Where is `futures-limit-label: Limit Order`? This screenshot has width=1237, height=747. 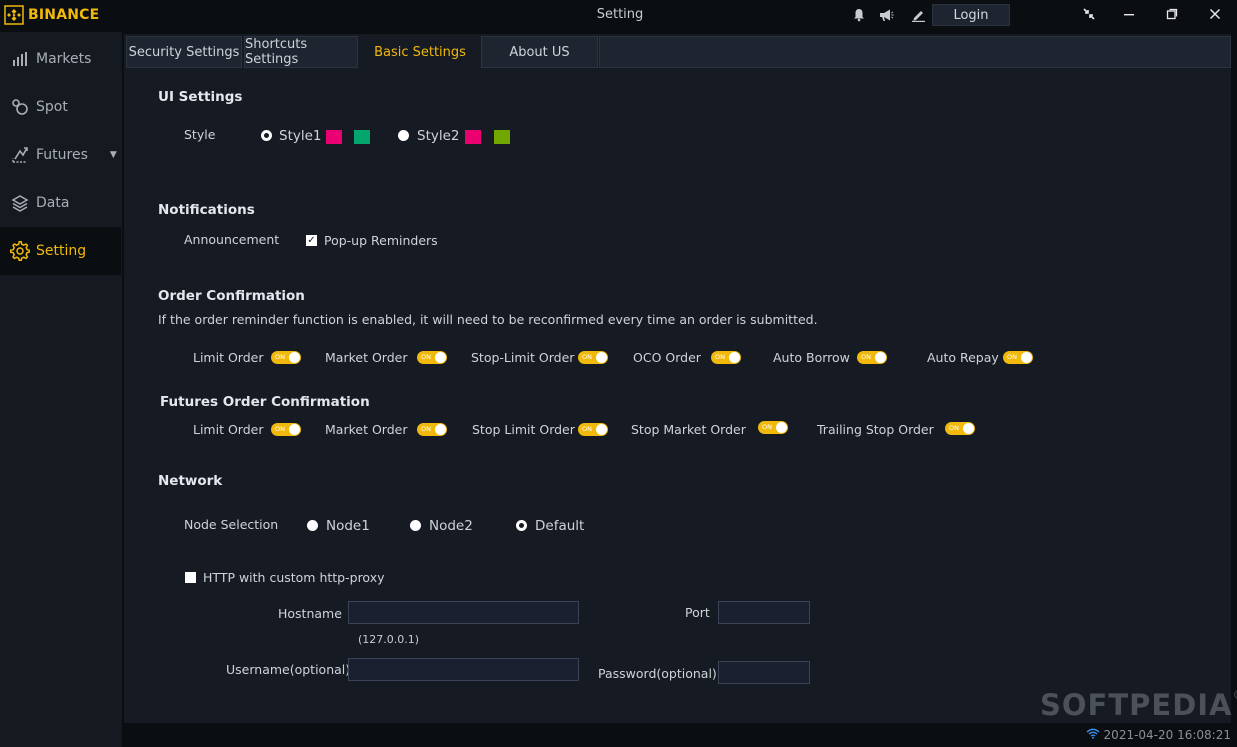 futures-limit-label: Limit Order is located at coordinates (228, 429).